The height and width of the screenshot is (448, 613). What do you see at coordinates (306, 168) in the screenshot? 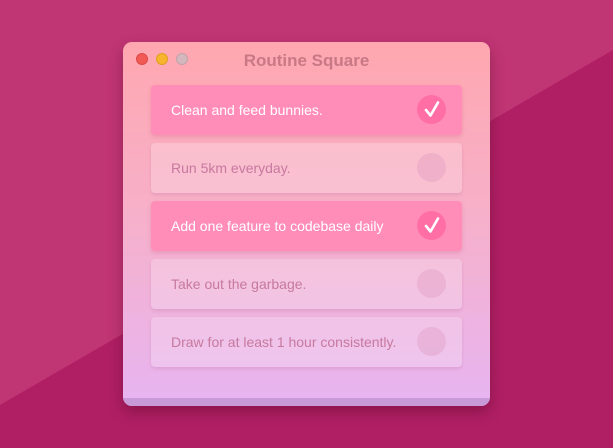
I see `task-item: Run 5km everyday.` at bounding box center [306, 168].